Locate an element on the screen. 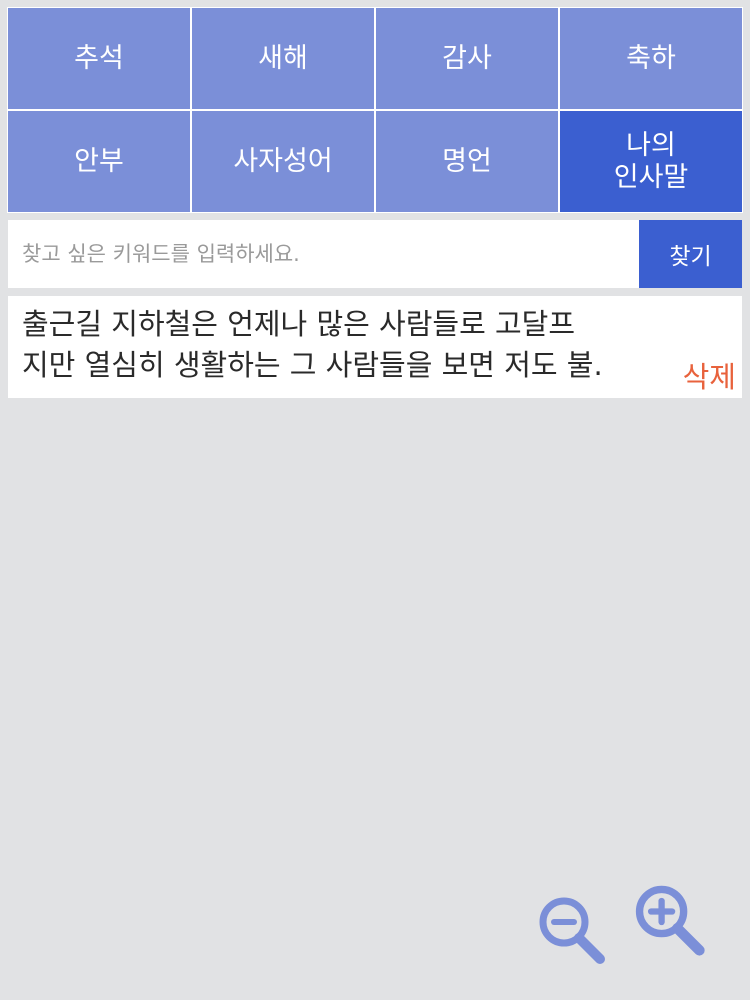 The width and height of the screenshot is (750, 1000). zoom-in-icon is located at coordinates (670, 920).